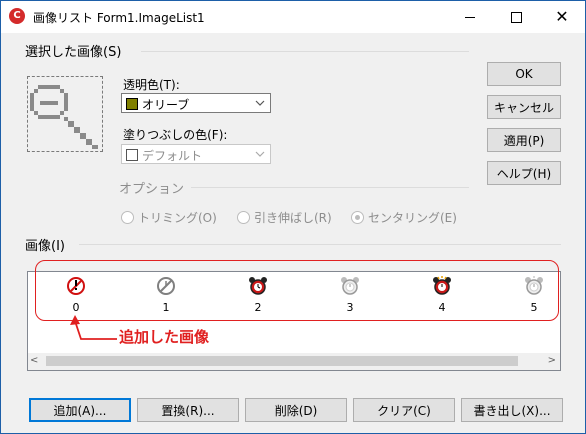 Image resolution: width=586 pixels, height=434 pixels. I want to click on radio-centering: センタリング(E), so click(404, 217).